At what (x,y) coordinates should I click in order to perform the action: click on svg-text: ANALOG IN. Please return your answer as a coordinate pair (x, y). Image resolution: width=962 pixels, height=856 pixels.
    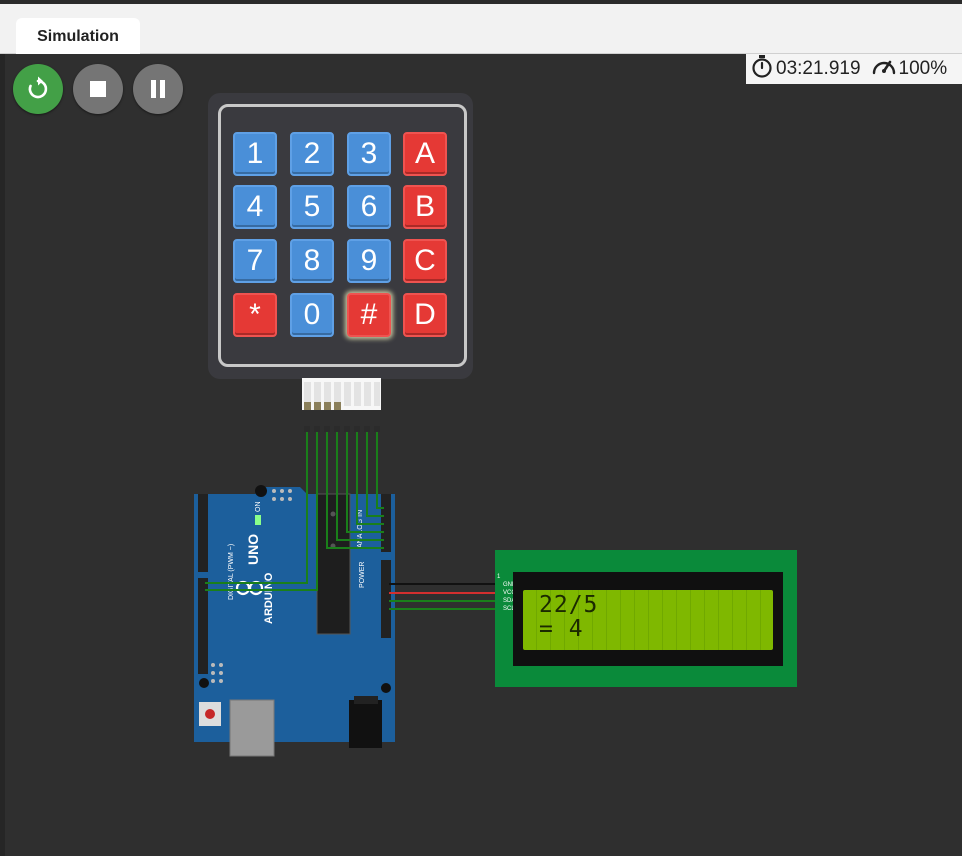
    Looking at the image, I should click on (360, 529).